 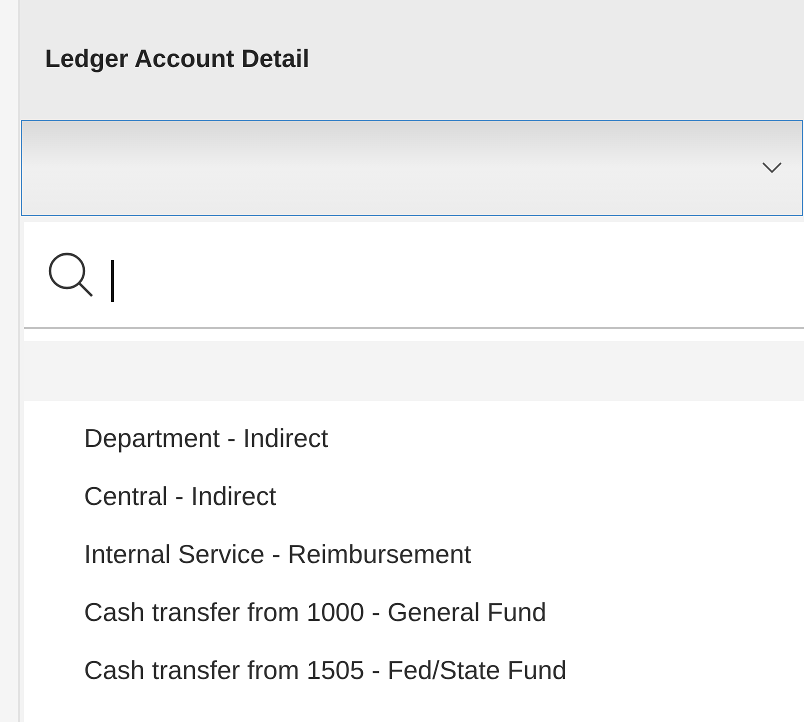 What do you see at coordinates (177, 60) in the screenshot?
I see `panel-title: Ledger Account Detail` at bounding box center [177, 60].